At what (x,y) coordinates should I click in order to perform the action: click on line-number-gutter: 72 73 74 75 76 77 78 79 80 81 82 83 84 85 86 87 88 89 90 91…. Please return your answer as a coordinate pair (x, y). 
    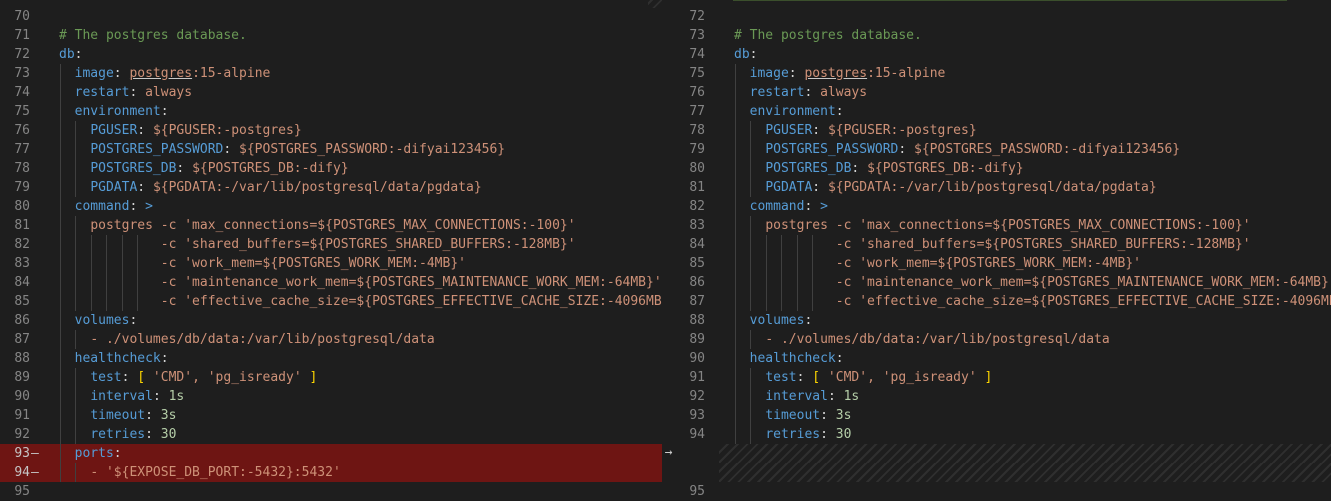
    Looking at the image, I should click on (697, 250).